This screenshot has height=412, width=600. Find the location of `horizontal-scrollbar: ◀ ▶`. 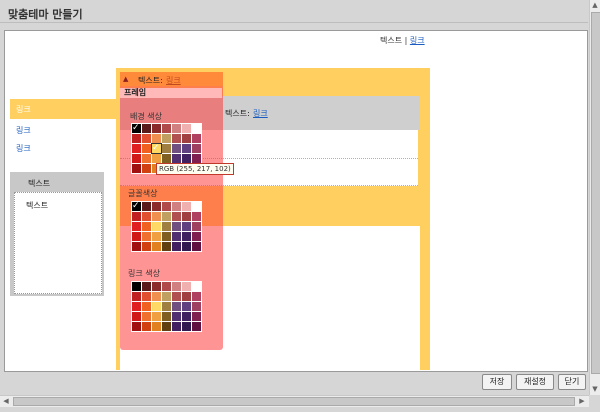

horizontal-scrollbar: ◀ ▶ is located at coordinates (294, 401).